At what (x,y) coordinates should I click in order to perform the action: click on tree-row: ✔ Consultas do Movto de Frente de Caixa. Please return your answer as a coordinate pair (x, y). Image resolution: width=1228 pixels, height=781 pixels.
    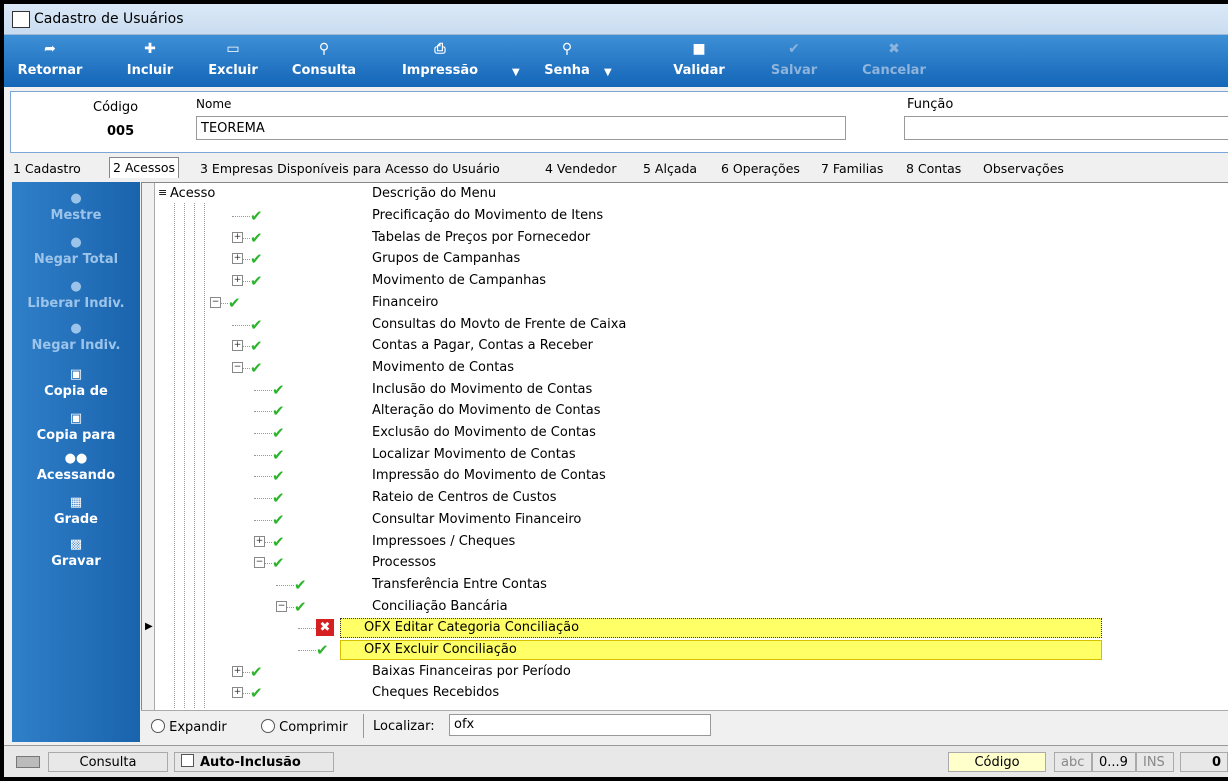
    Looking at the image, I should click on (691, 325).